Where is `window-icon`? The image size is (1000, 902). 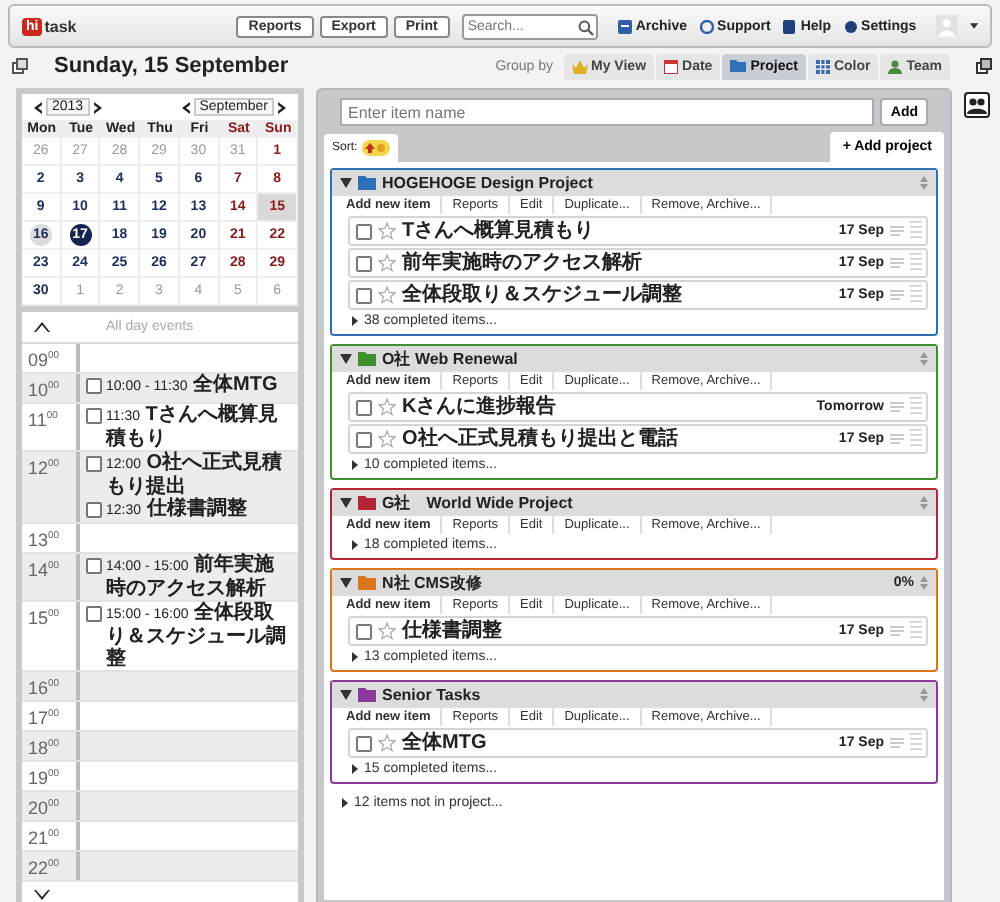
window-icon is located at coordinates (20, 66).